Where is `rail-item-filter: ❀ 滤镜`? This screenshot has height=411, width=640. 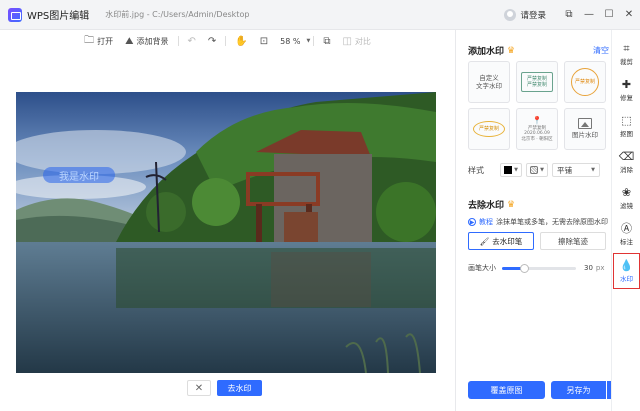 rail-item-filter: ❀ 滤镜 is located at coordinates (626, 198).